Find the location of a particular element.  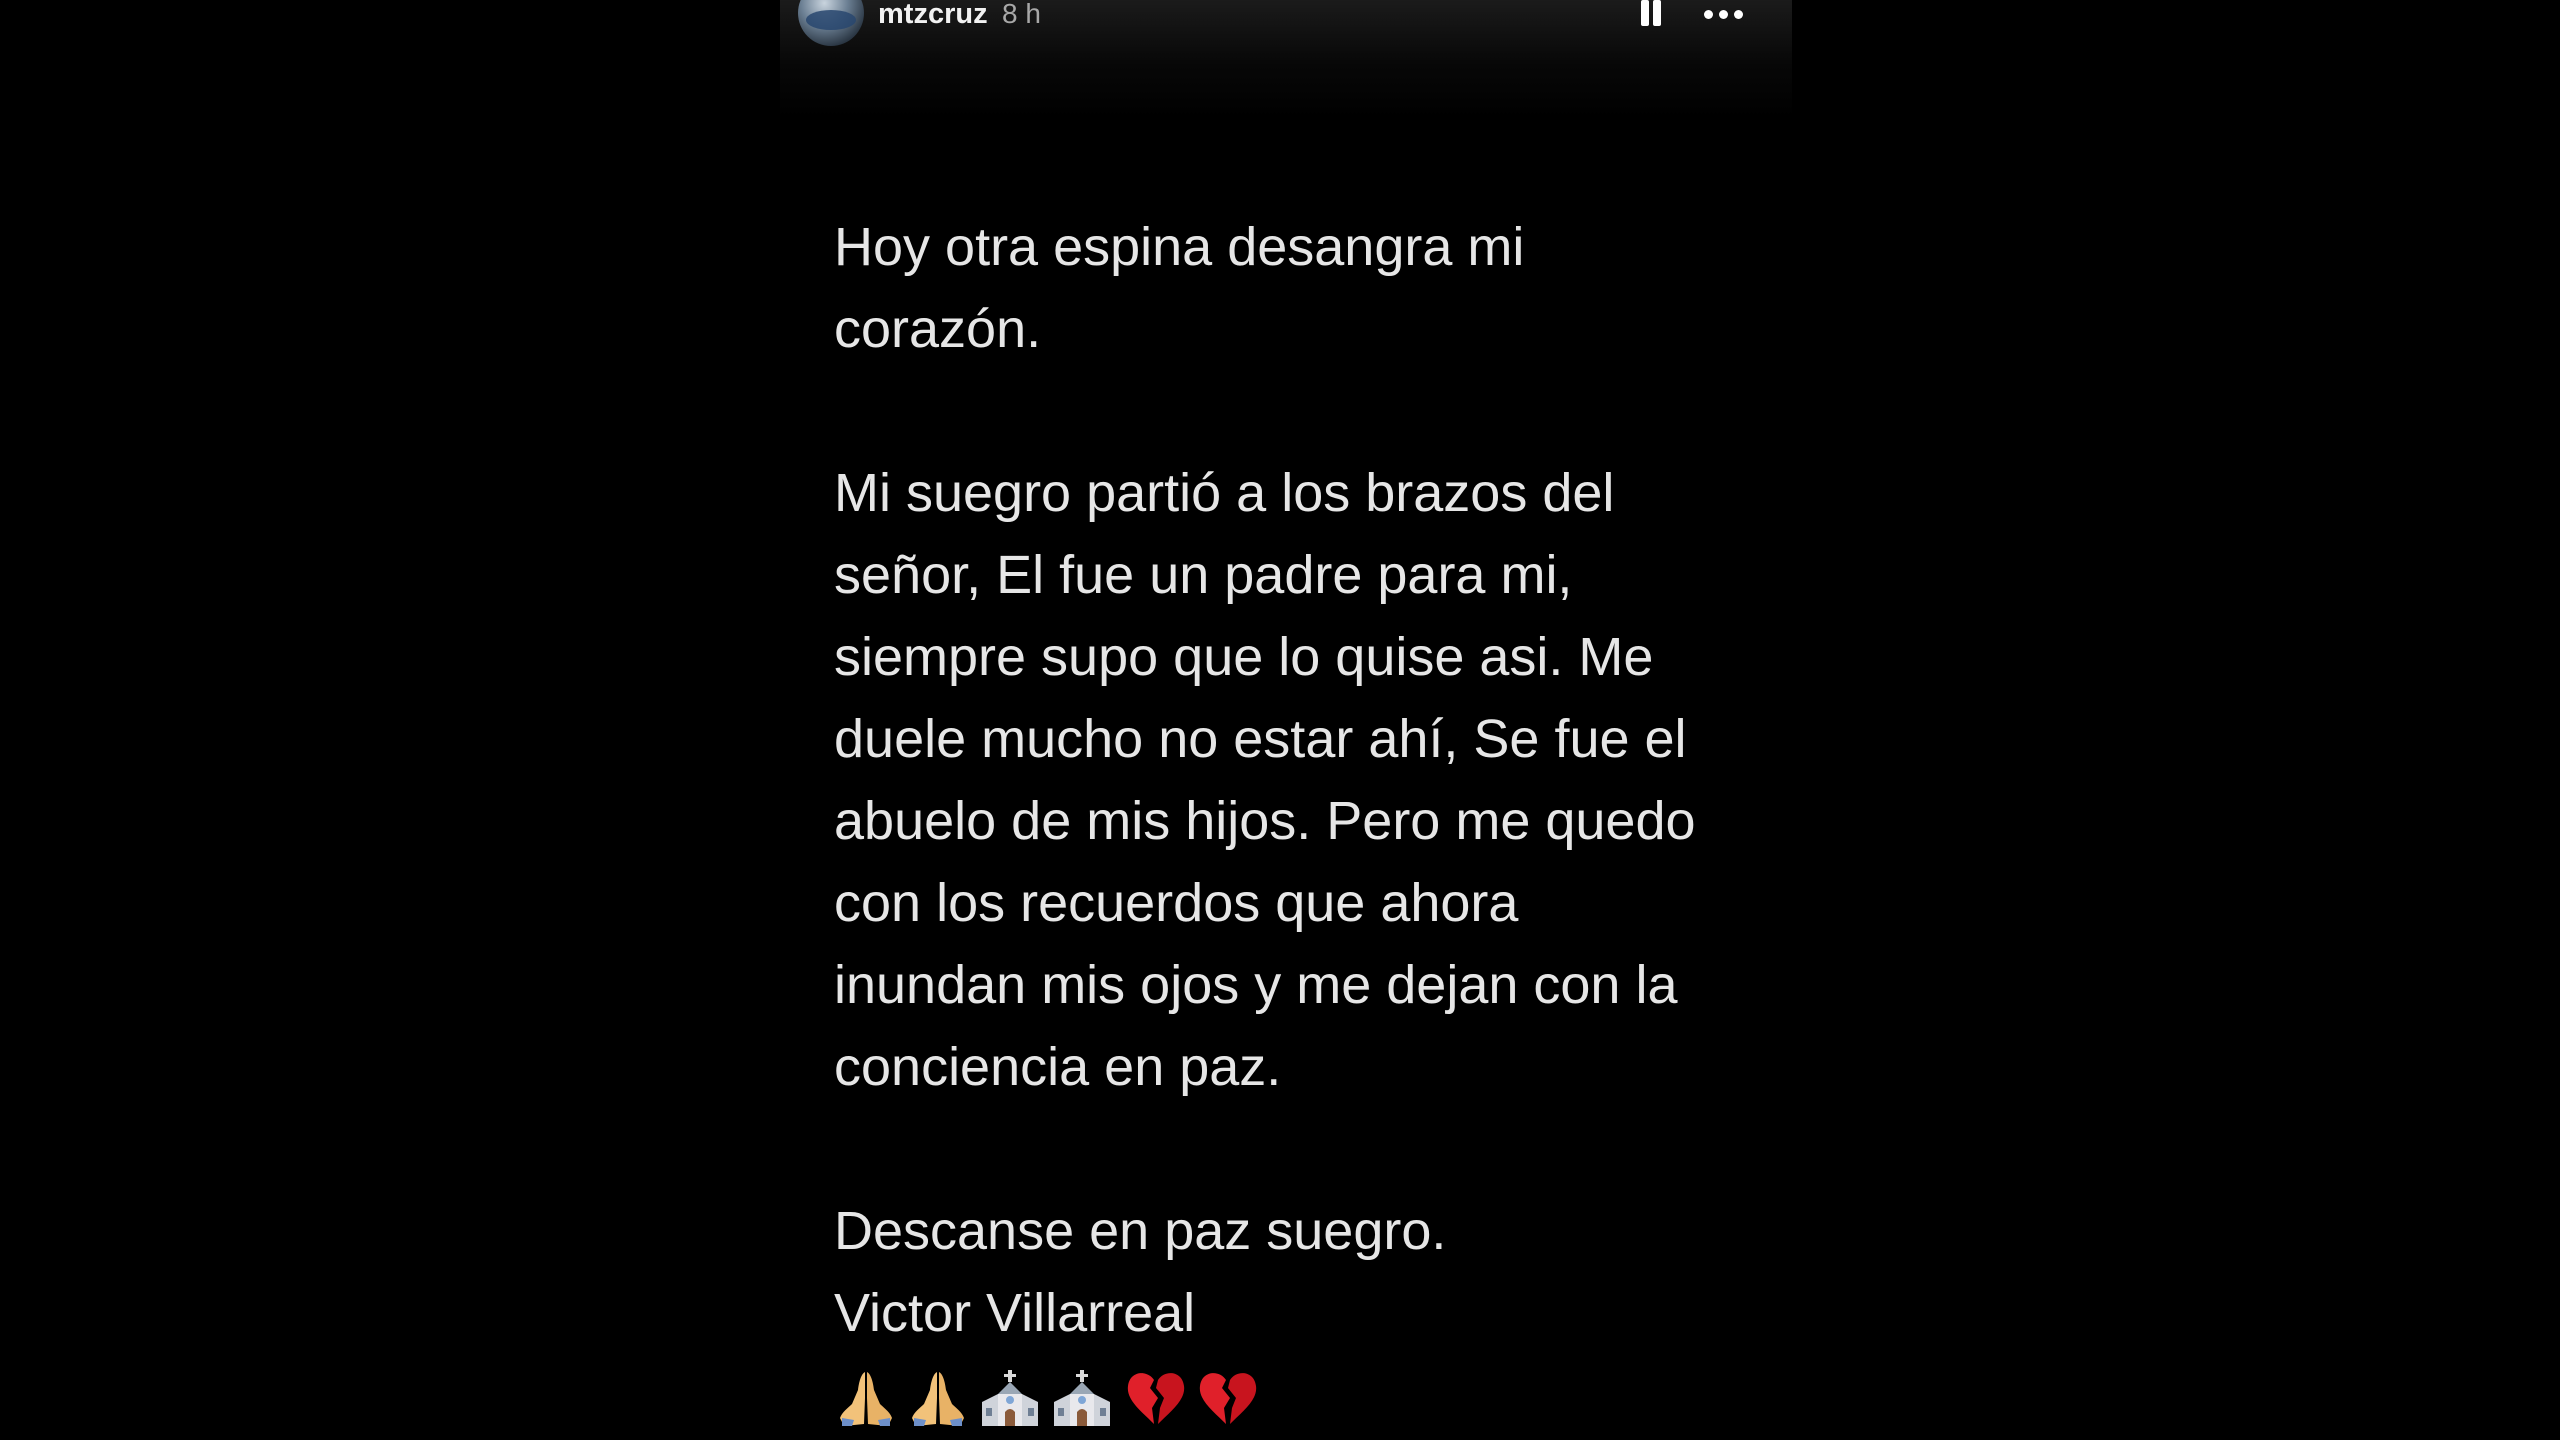

story-line: duele mucho no estar ahí, Se fue el is located at coordinates (1260, 739).